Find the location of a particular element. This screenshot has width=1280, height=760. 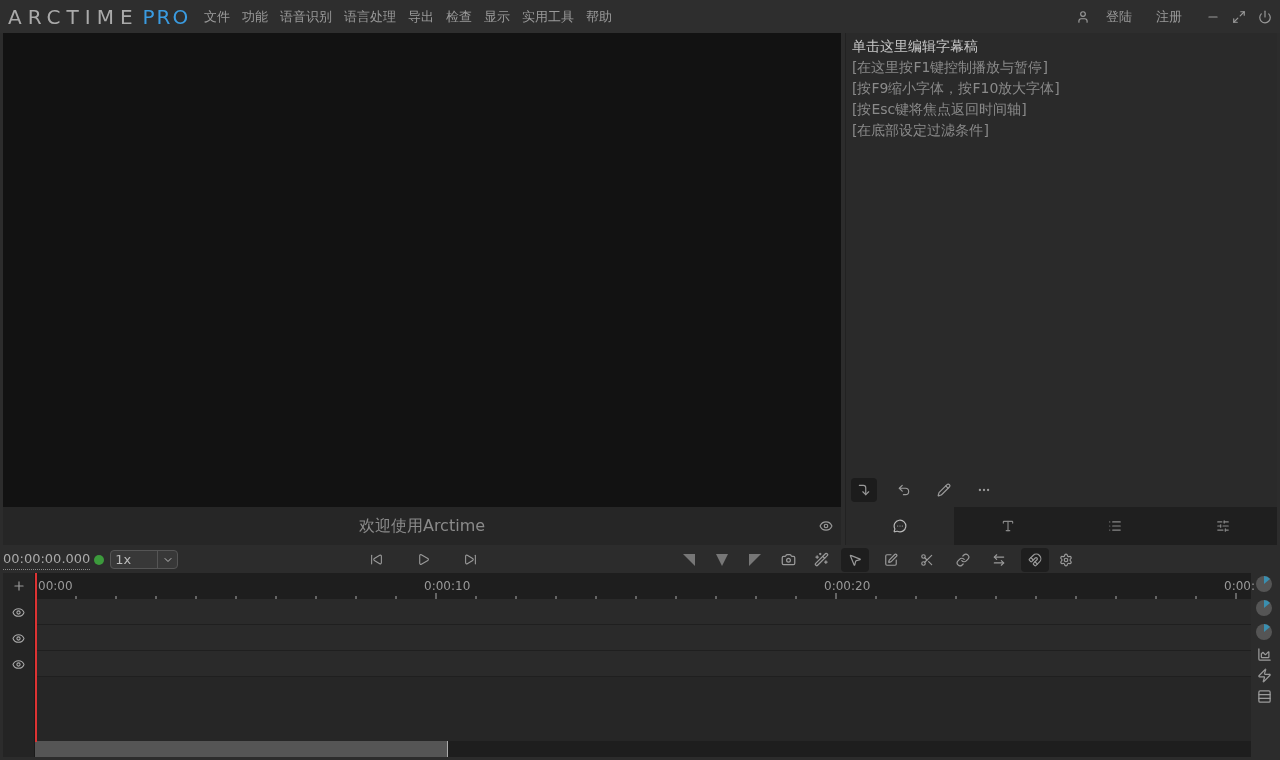

mark-end-icon is located at coordinates (755, 559).